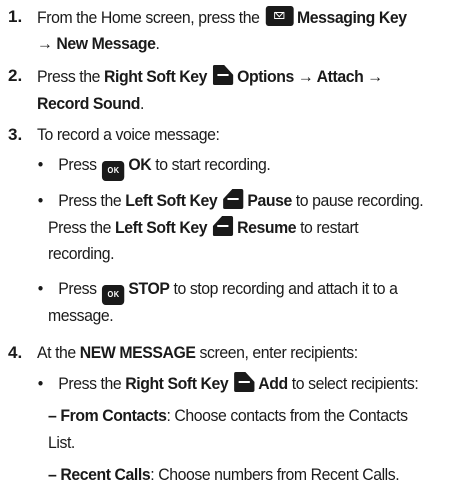  Describe the element at coordinates (113, 415) in the screenshot. I see `from-contacts-label: From Contacts` at that location.